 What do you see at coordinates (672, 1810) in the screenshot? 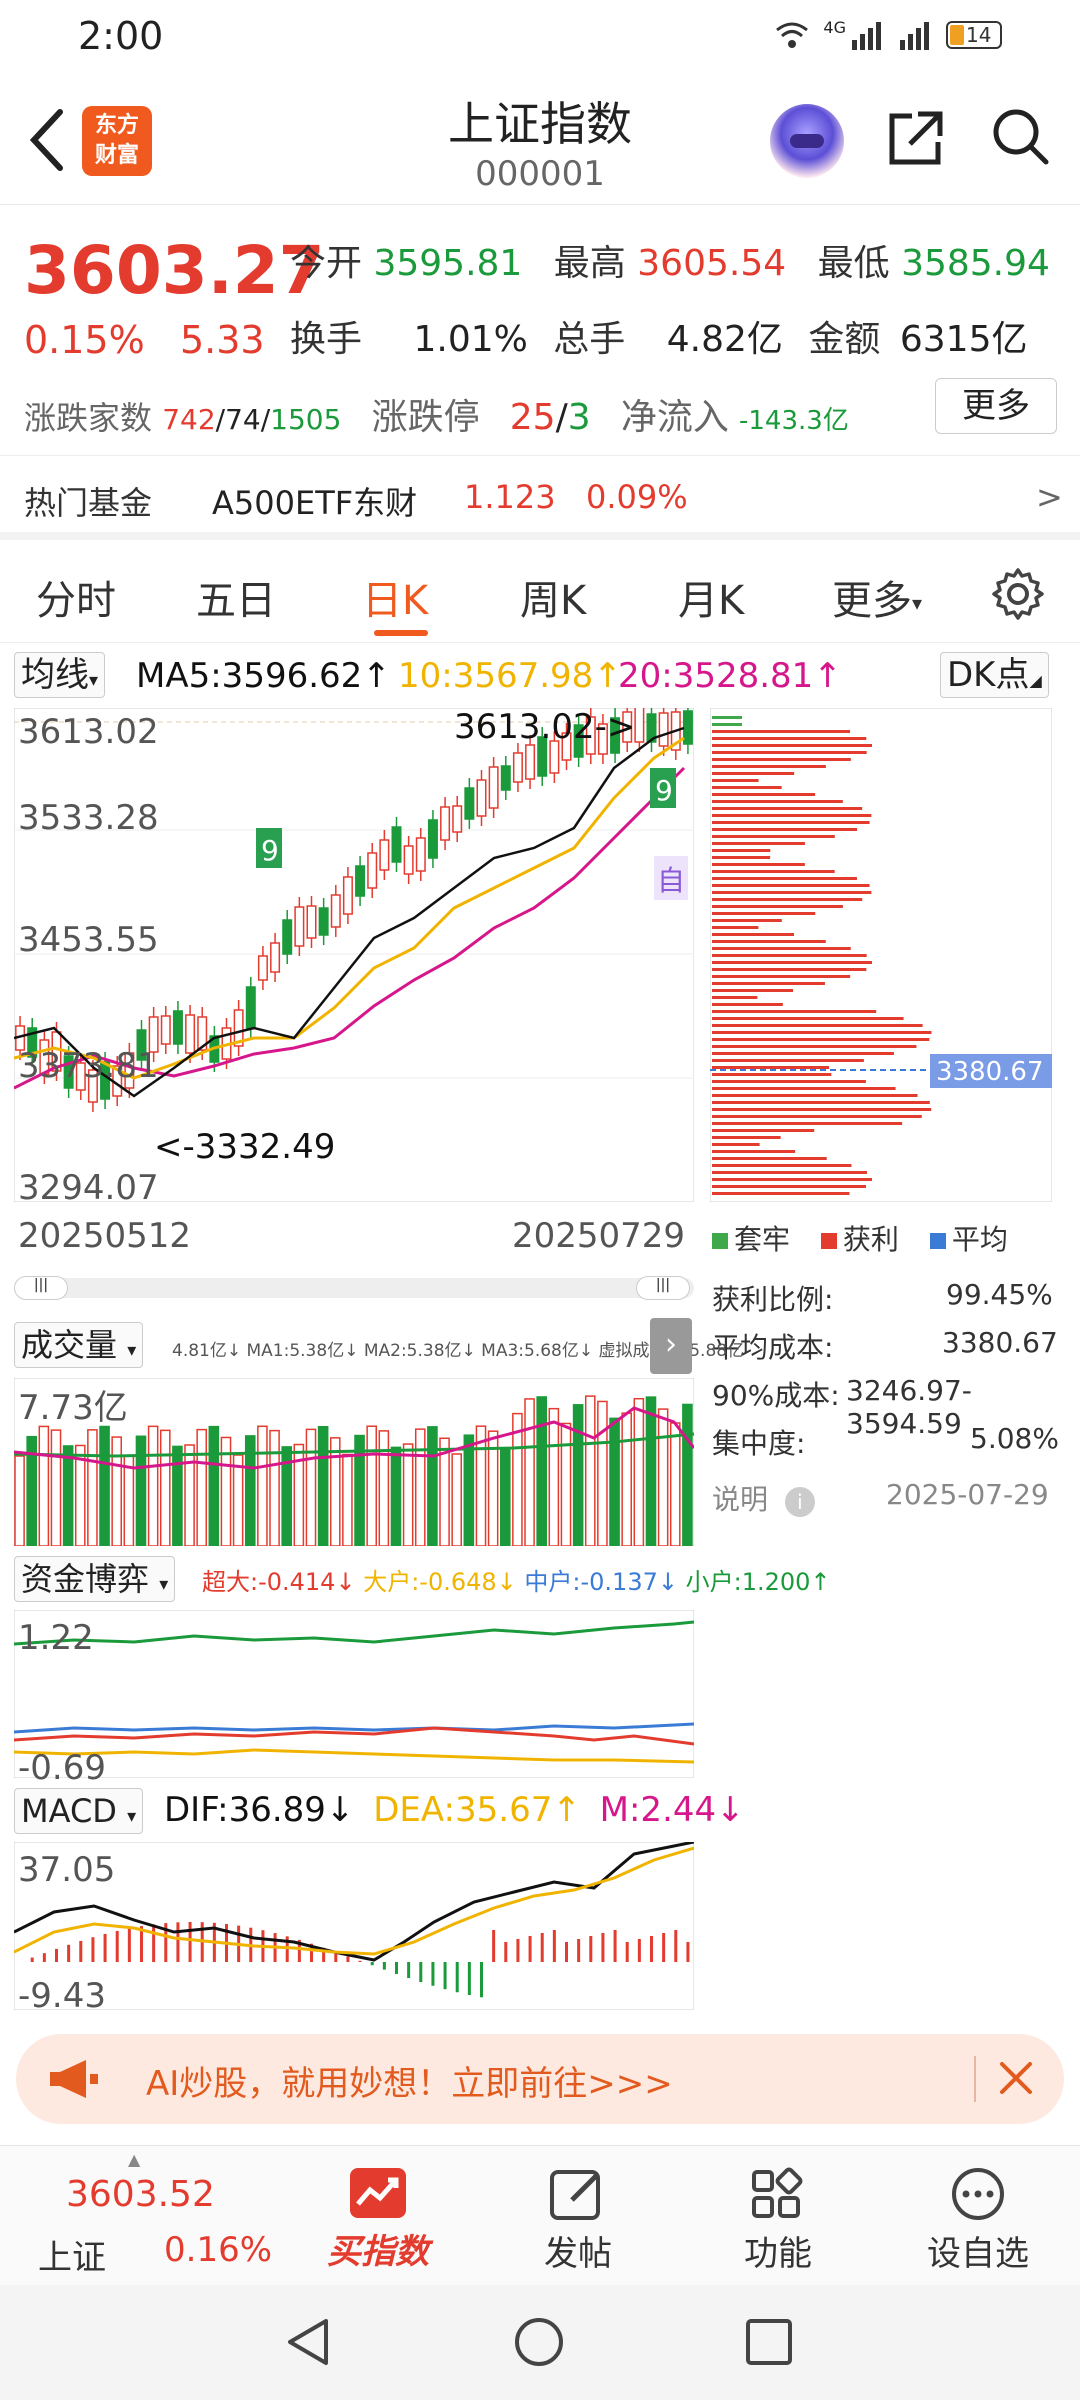
I see `macd-m: M:2.44↓` at bounding box center [672, 1810].